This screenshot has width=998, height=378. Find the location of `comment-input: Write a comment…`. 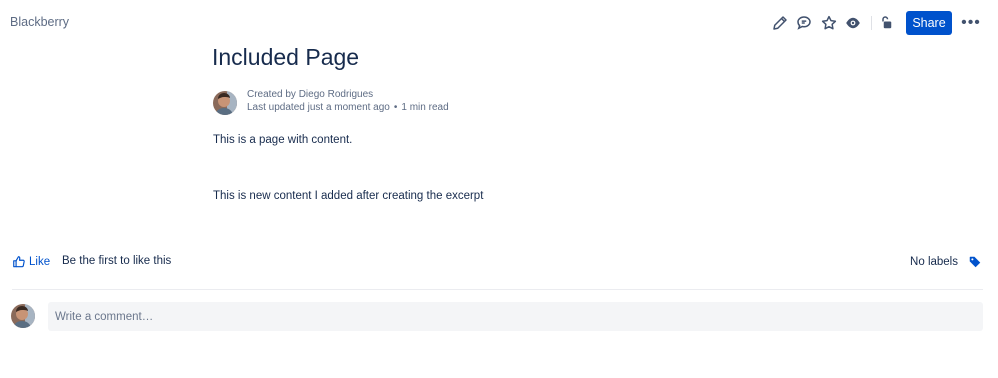

comment-input: Write a comment… is located at coordinates (515, 316).